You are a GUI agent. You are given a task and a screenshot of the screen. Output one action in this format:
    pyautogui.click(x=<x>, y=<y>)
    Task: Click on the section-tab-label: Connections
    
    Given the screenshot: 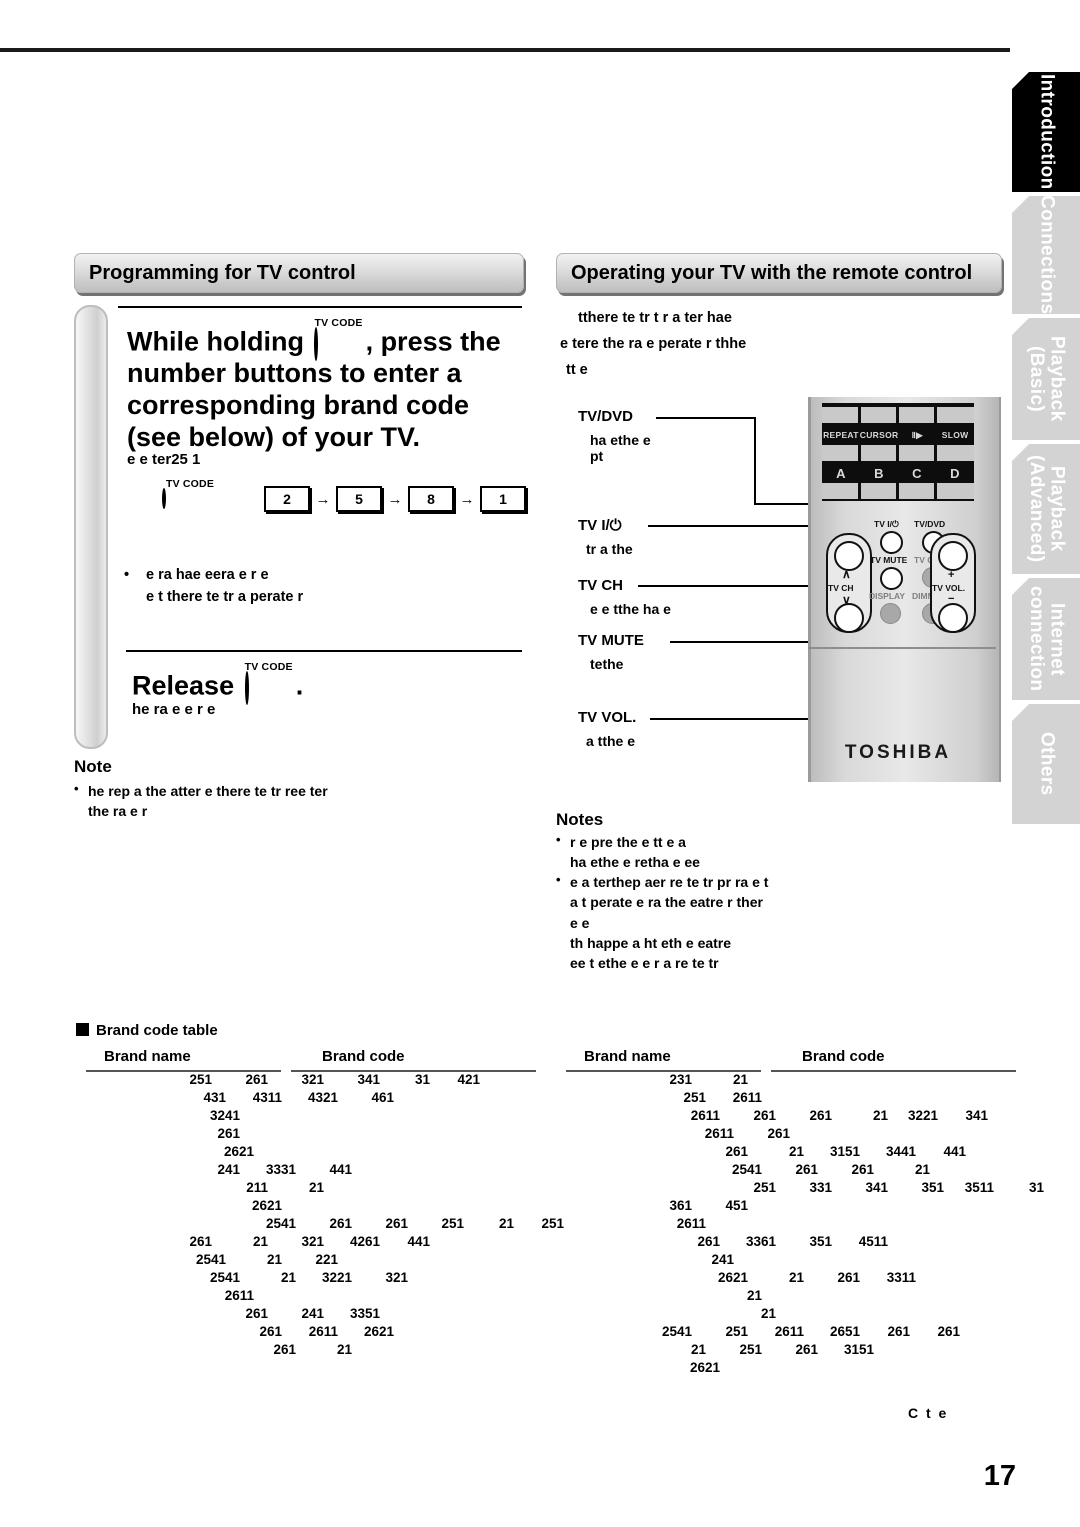 What is the action you would take?
    pyautogui.click(x=1047, y=255)
    